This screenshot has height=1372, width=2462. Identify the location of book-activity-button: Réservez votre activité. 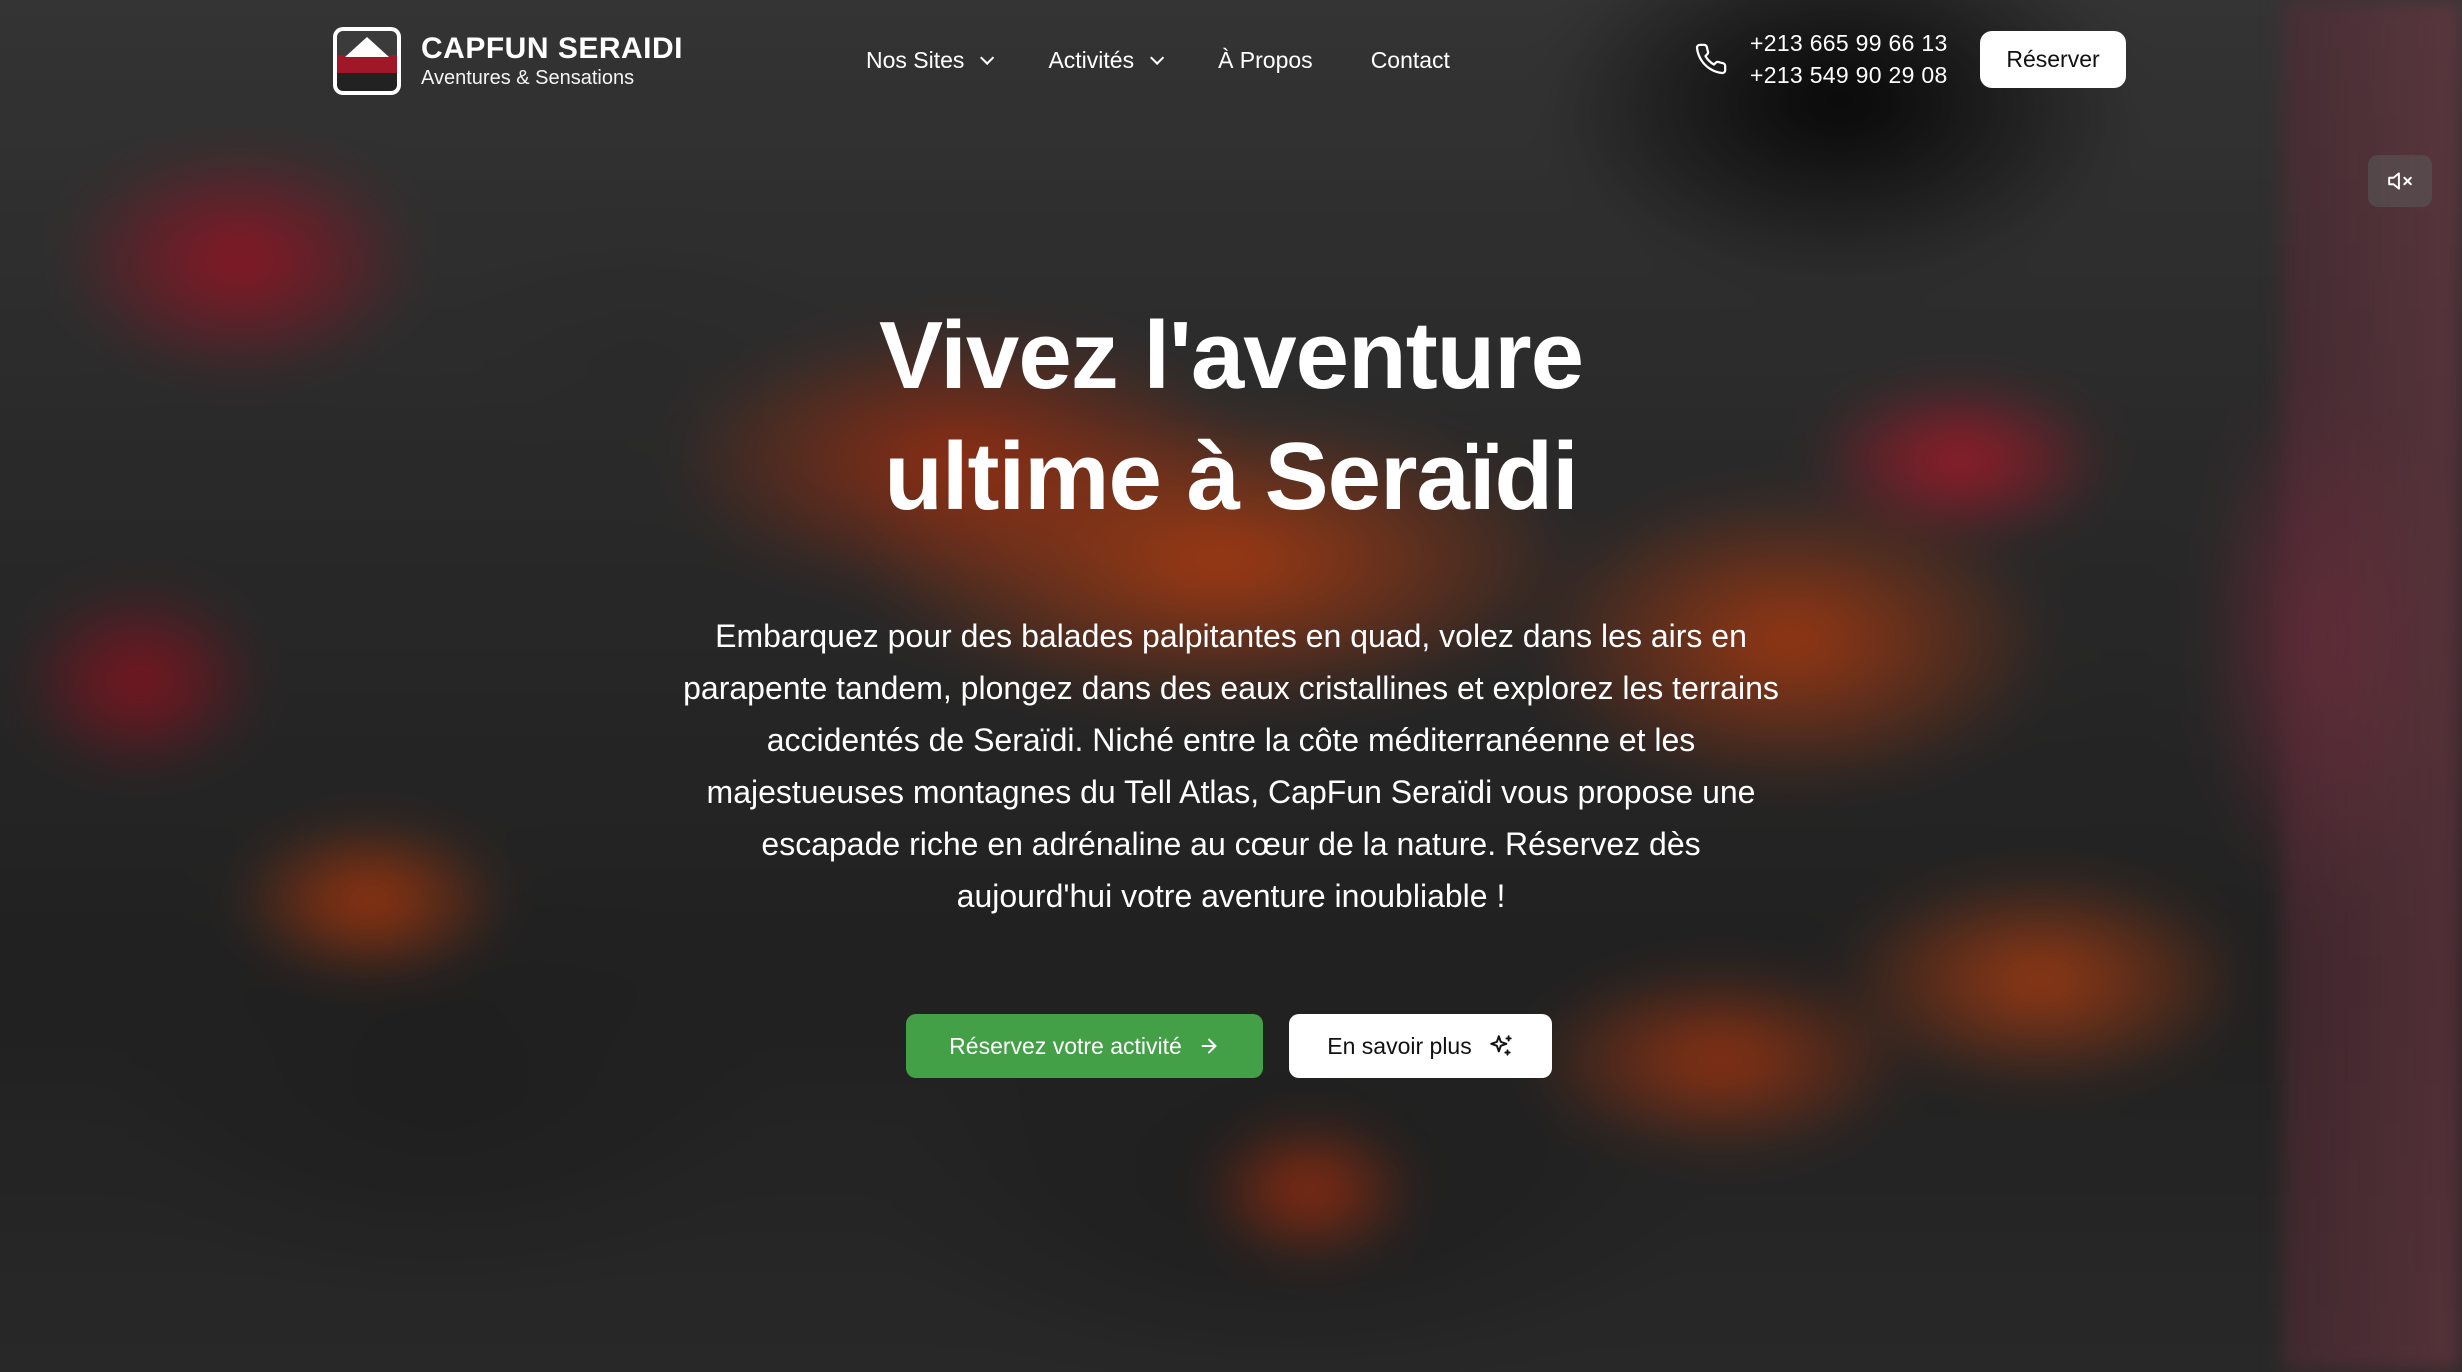
(1084, 1046).